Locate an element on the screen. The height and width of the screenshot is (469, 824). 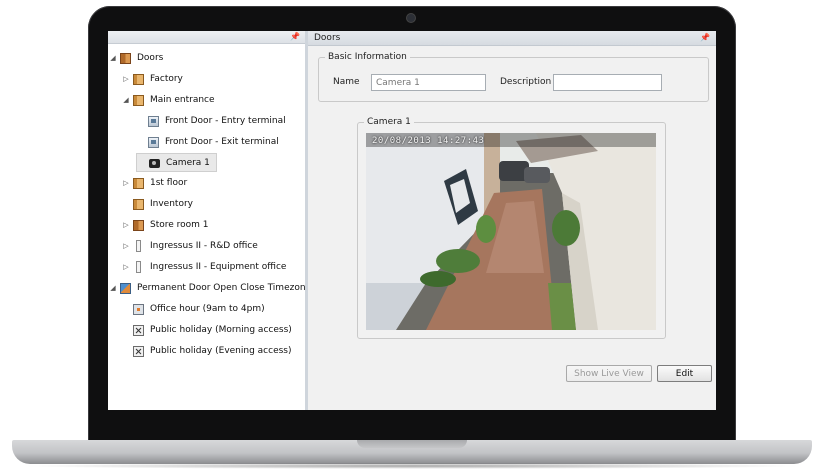
door-icon is located at coordinates (138, 225).